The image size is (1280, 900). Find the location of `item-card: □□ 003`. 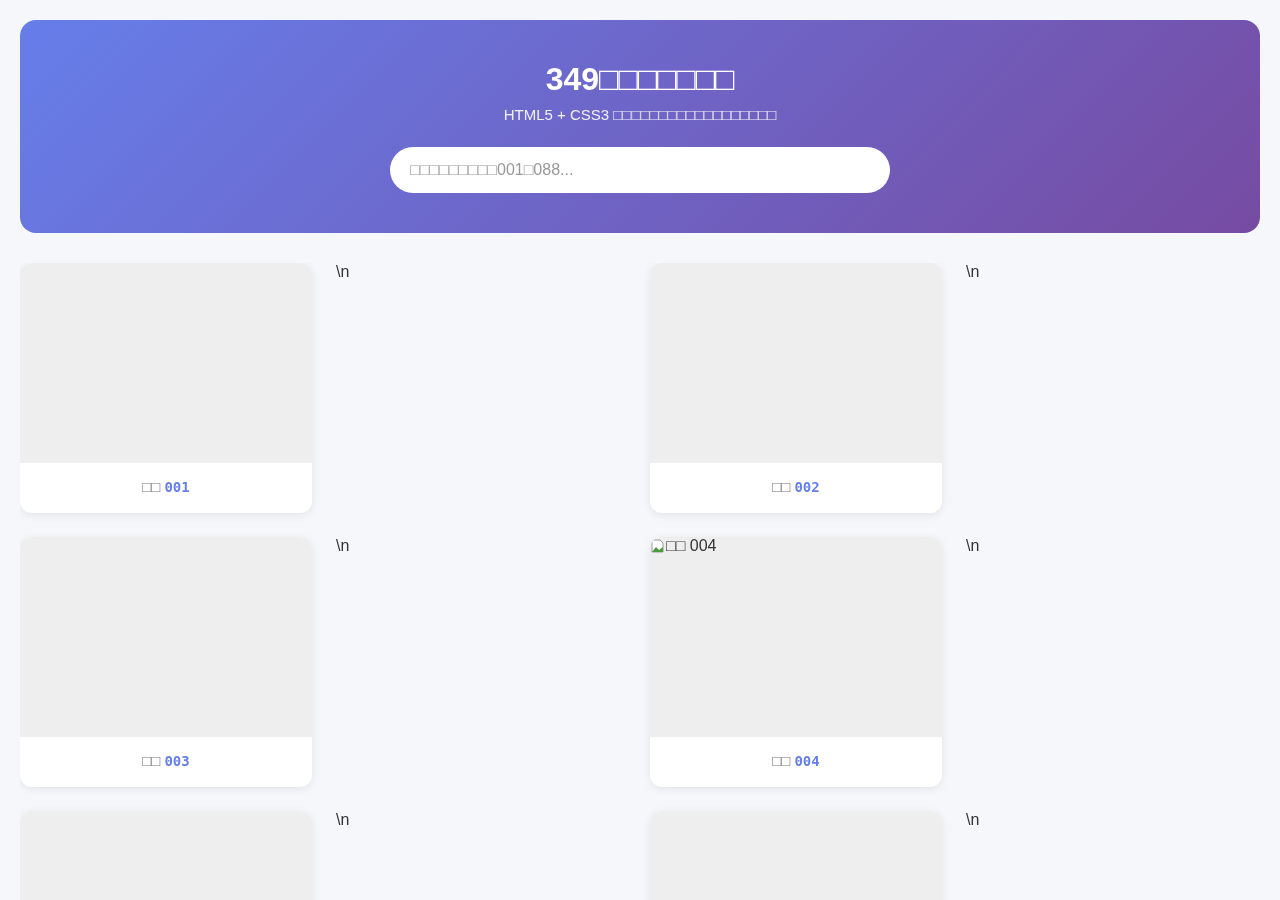

item-card: □□ 003 is located at coordinates (166, 661).